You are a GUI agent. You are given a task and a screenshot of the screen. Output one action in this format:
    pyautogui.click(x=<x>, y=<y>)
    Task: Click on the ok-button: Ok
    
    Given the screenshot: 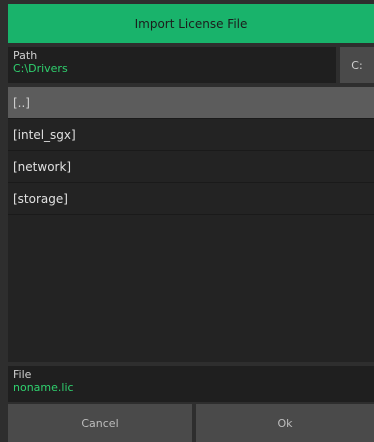 What is the action you would take?
    pyautogui.click(x=285, y=423)
    